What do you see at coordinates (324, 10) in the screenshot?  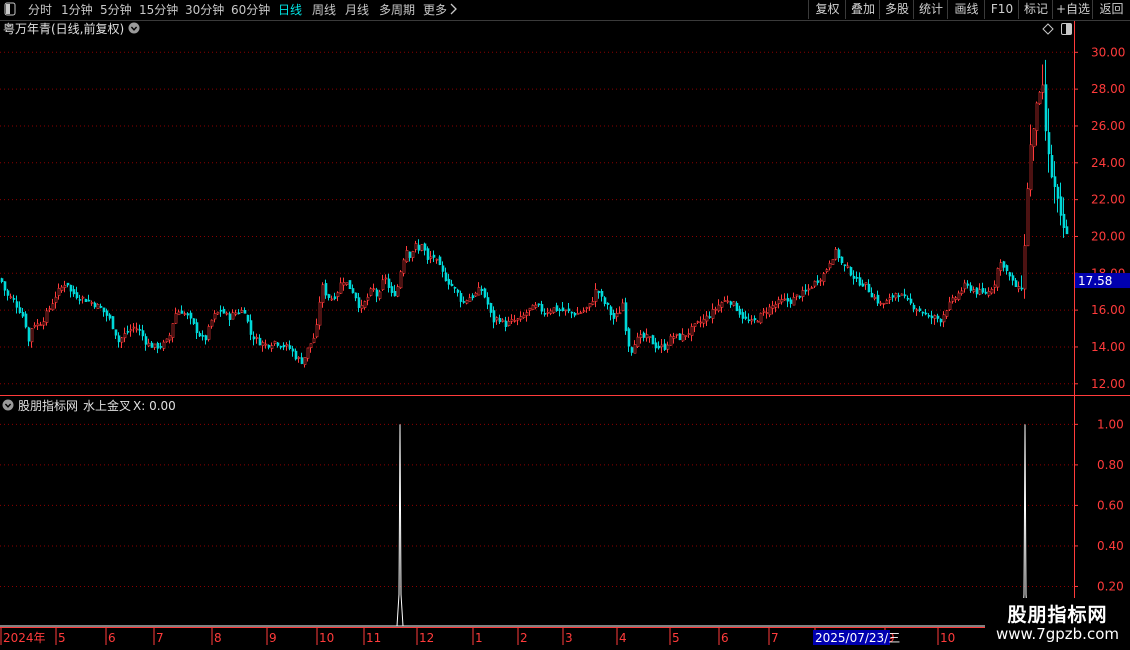 I see `period-tab-weekly: 周线` at bounding box center [324, 10].